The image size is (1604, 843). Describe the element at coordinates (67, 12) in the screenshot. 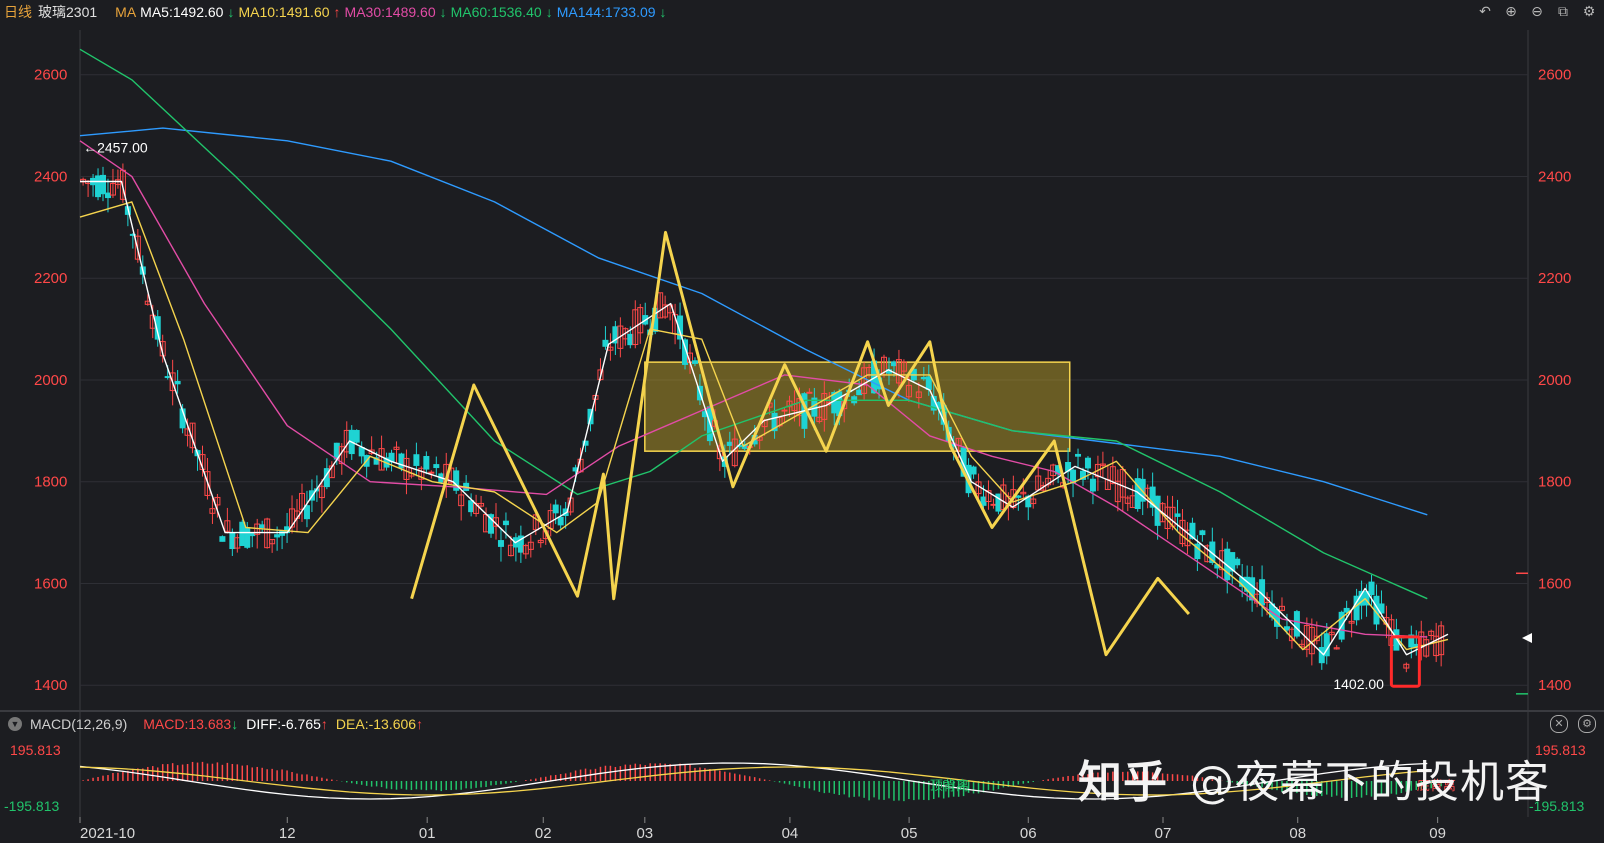

I see `symbol-label: 玻璃2301` at that location.